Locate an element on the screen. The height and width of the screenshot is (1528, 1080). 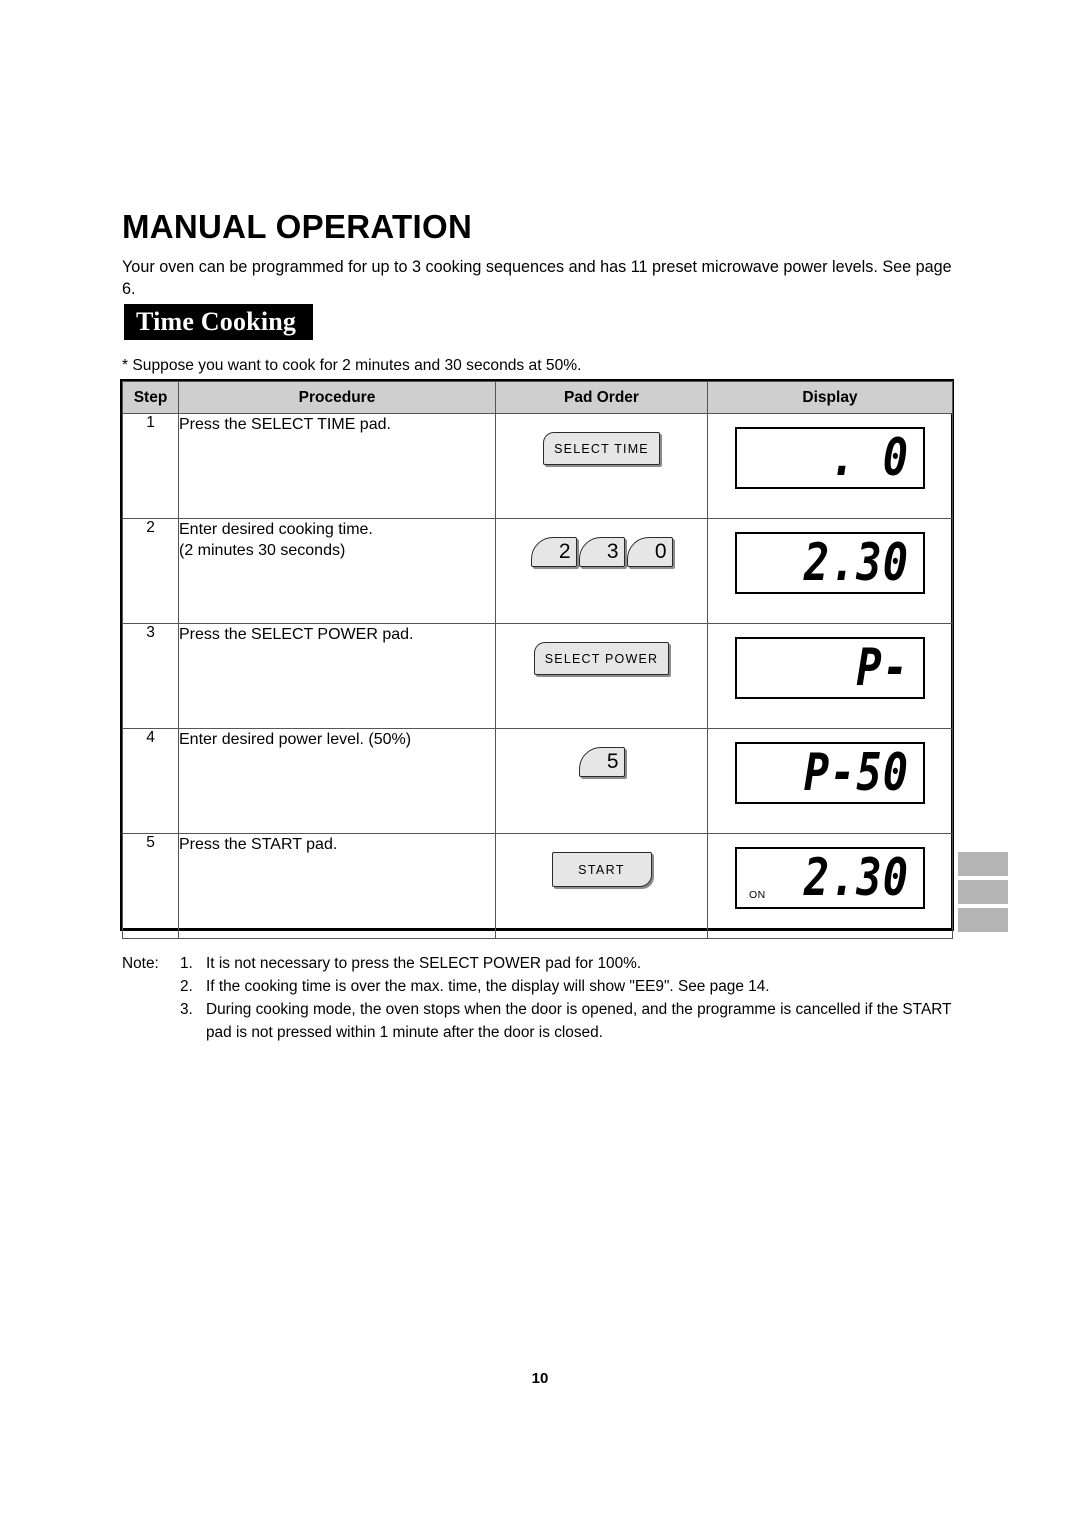
display-cell: P- is located at coordinates (830, 676).